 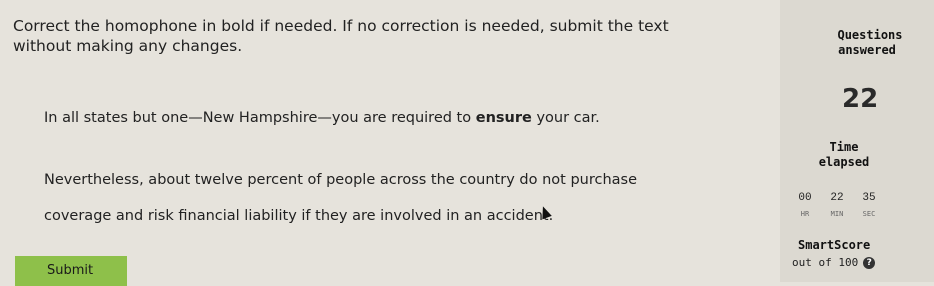 What do you see at coordinates (805, 205) in the screenshot?
I see `timer-hours: 00 HR` at bounding box center [805, 205].